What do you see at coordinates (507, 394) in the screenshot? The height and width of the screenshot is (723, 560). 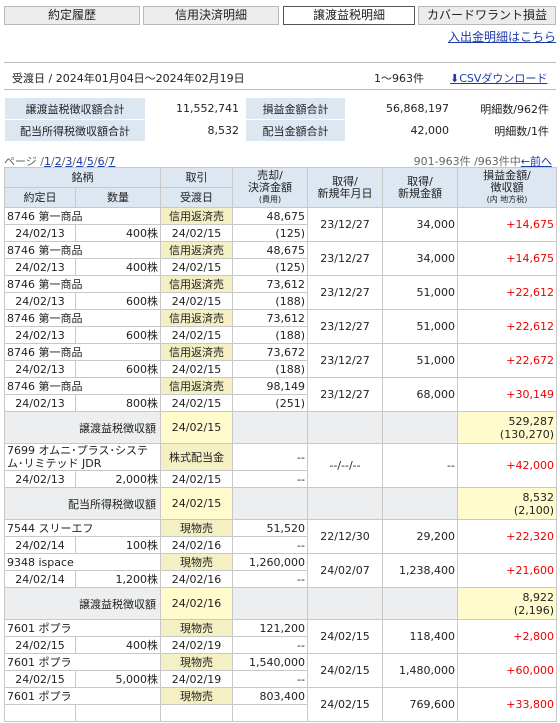 I see `pl-amount: +30,149` at bounding box center [507, 394].